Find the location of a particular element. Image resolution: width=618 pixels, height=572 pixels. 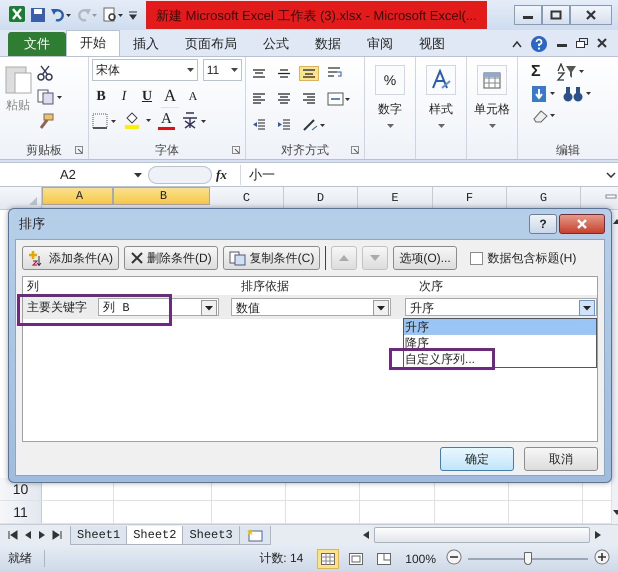

styles-button: 样式 is located at coordinates (441, 94).